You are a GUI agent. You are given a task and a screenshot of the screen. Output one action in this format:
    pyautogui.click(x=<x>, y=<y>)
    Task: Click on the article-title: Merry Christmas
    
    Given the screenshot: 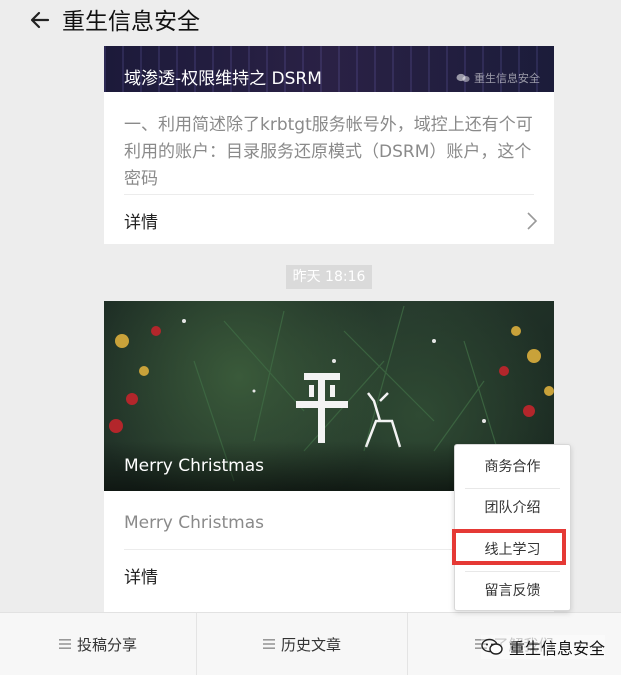 What is the action you would take?
    pyautogui.click(x=194, y=466)
    